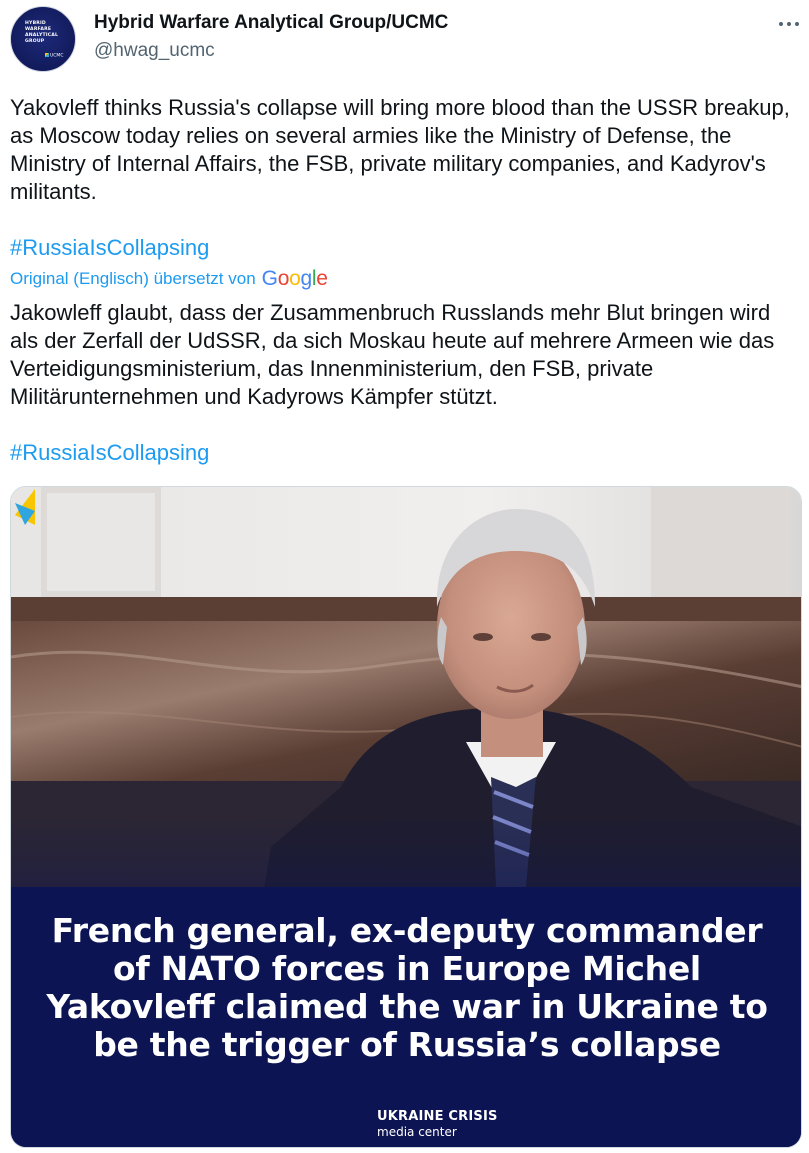 This screenshot has height=1153, width=809. I want to click on translated-hashtag-link: #RussiaIsCollapsing, so click(109, 453).